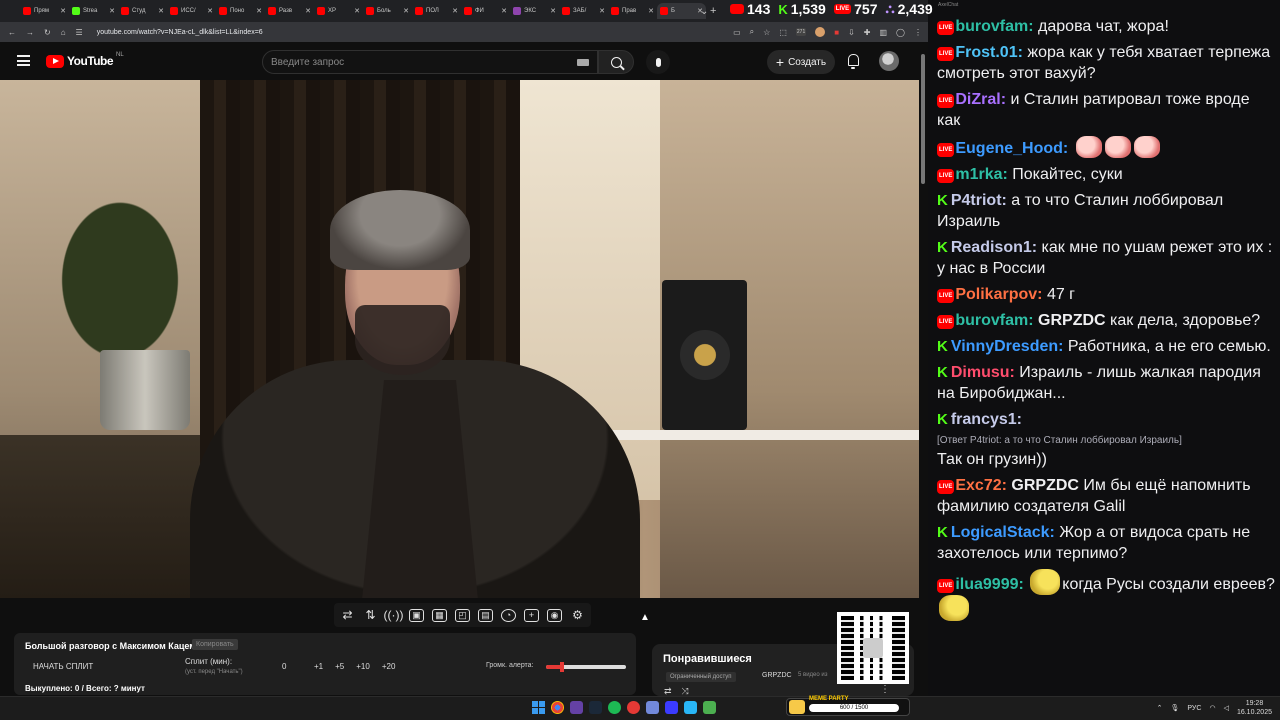 This screenshot has height=720, width=1280. Describe the element at coordinates (981, 485) in the screenshot. I see `chat-username: Exc72:` at that location.